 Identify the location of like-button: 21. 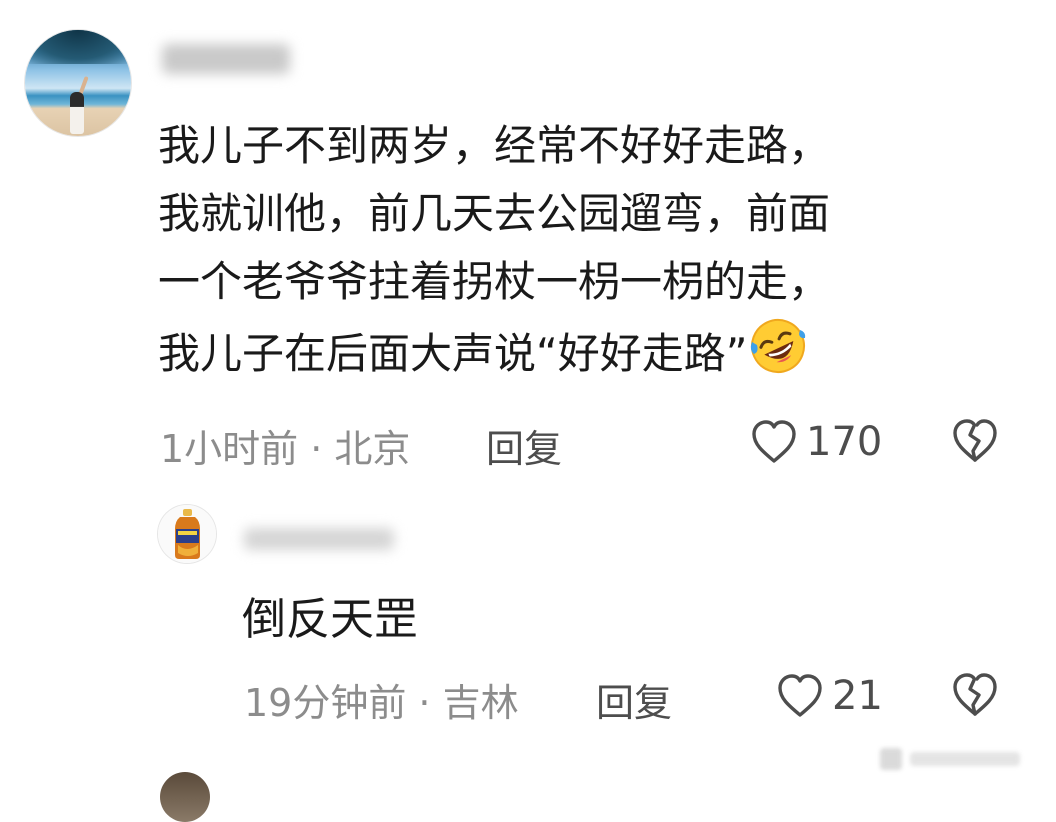
(829, 696).